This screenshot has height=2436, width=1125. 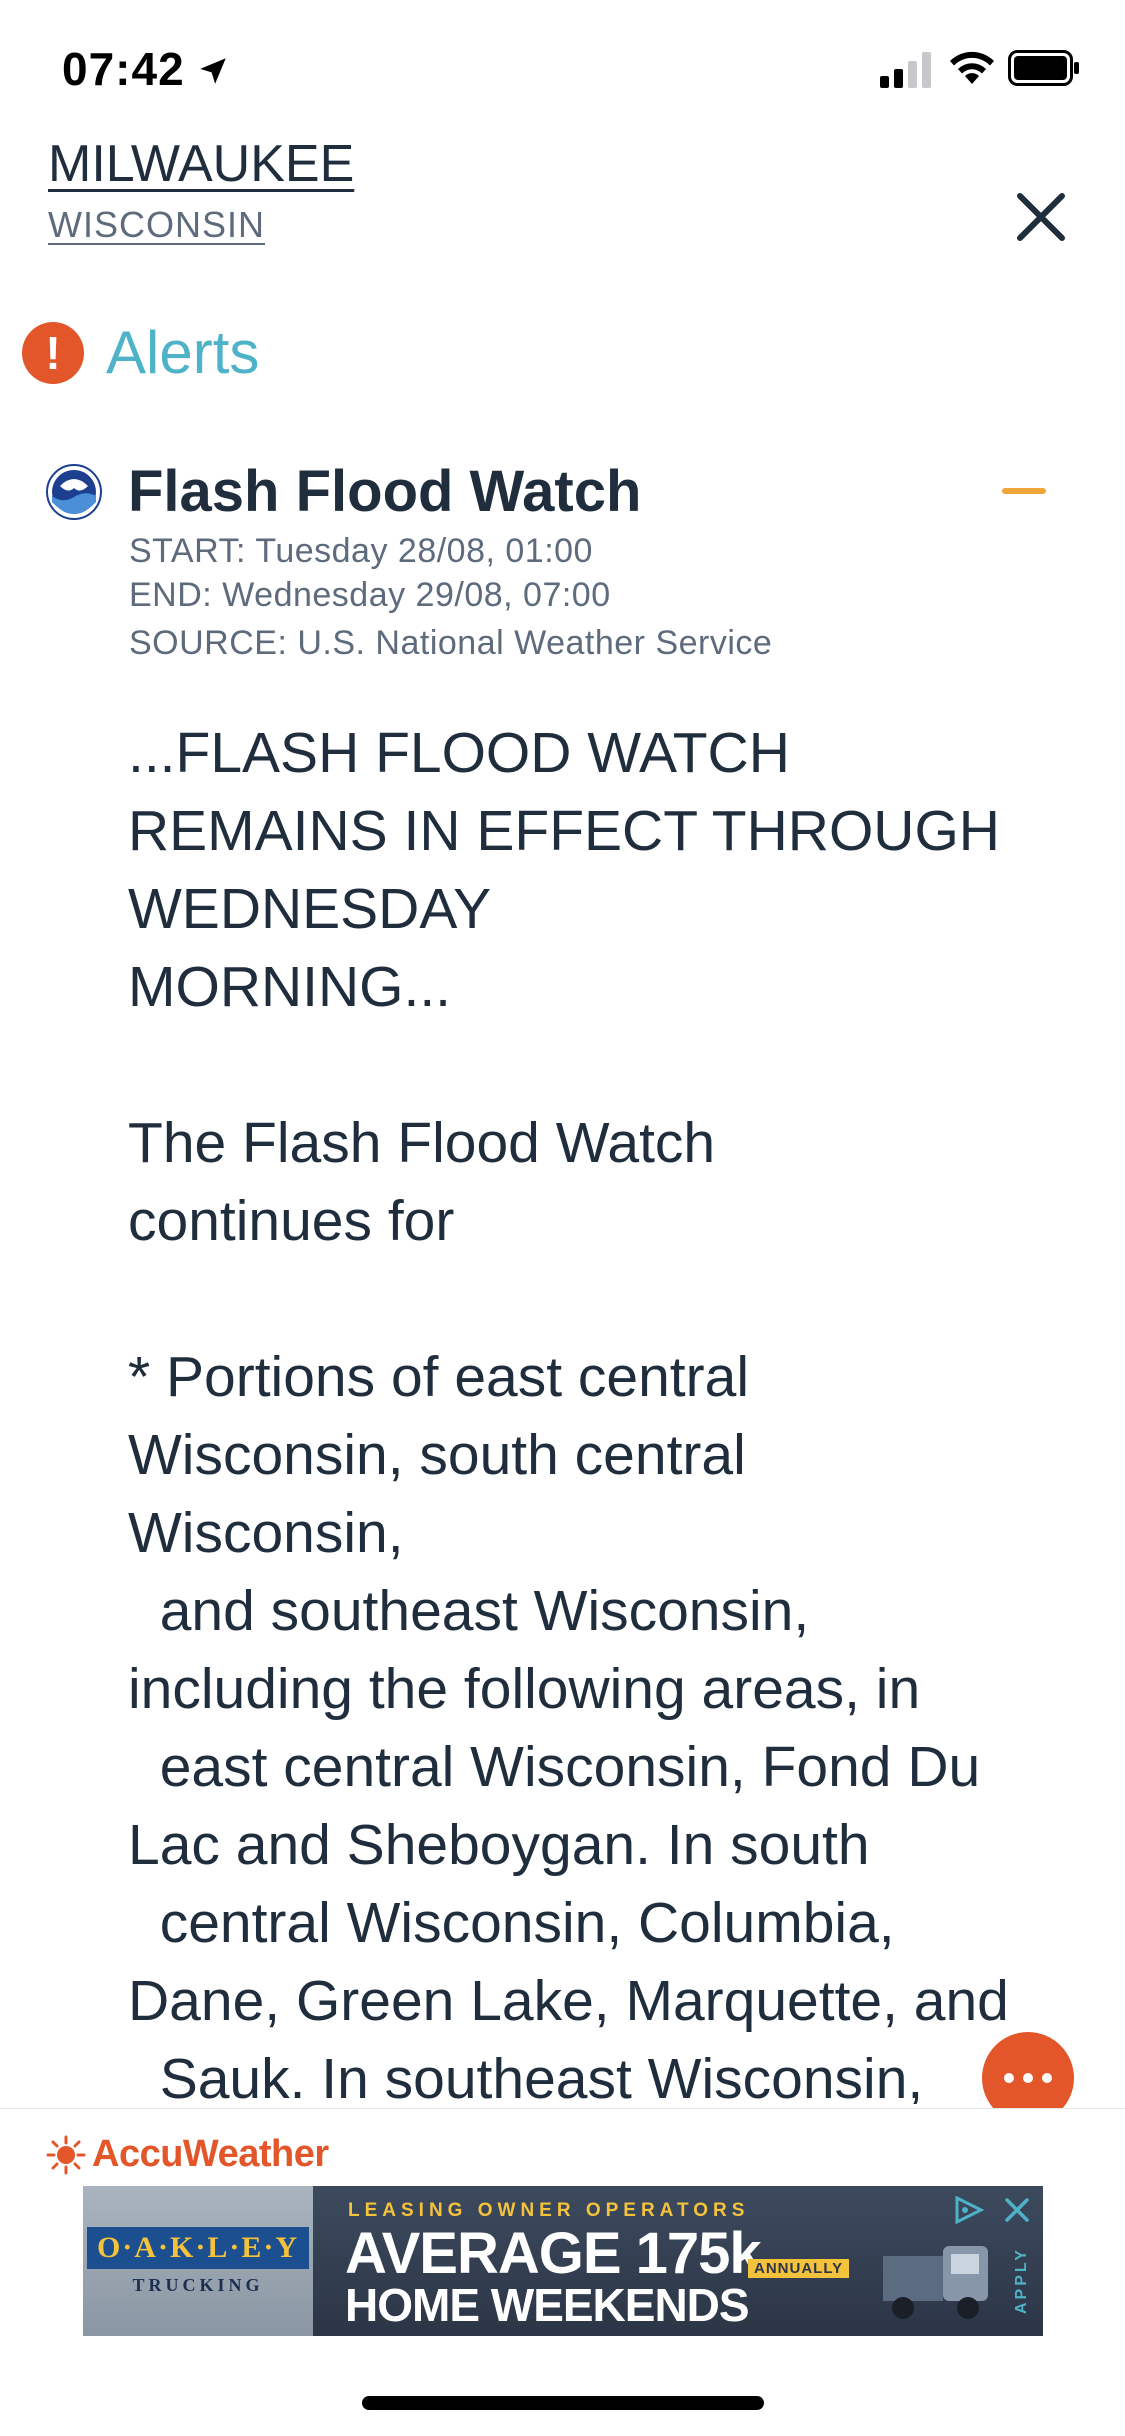 What do you see at coordinates (549, 2210) in the screenshot?
I see `ad-tagline: LEASING OWNER OPERATORS` at bounding box center [549, 2210].